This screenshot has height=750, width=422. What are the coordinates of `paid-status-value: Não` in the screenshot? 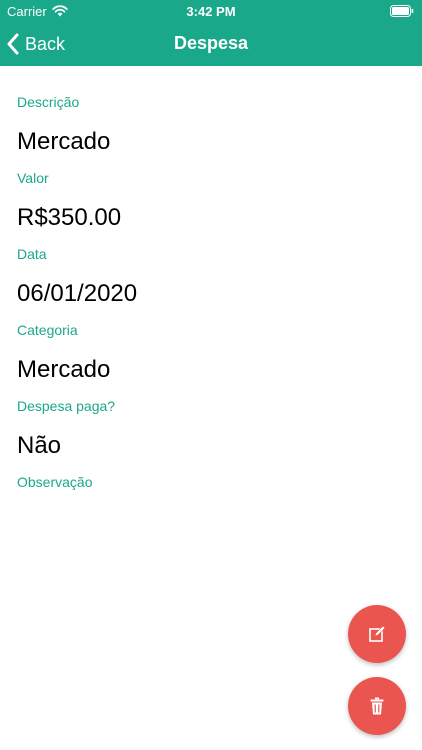 It's located at (39, 445).